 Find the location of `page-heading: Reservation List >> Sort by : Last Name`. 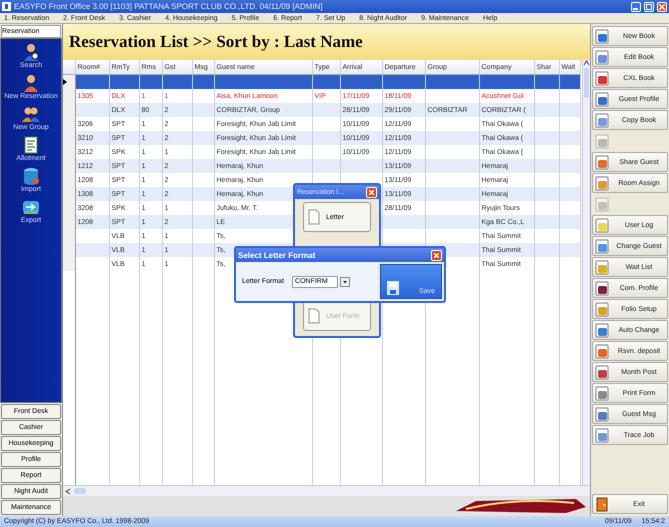

page-heading: Reservation List >> Sort by : Last Name is located at coordinates (326, 42).